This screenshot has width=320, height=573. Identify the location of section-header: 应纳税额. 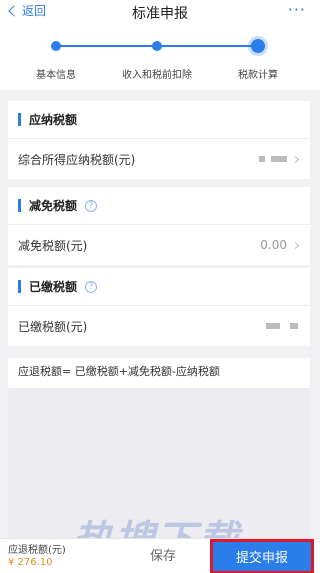
(159, 120).